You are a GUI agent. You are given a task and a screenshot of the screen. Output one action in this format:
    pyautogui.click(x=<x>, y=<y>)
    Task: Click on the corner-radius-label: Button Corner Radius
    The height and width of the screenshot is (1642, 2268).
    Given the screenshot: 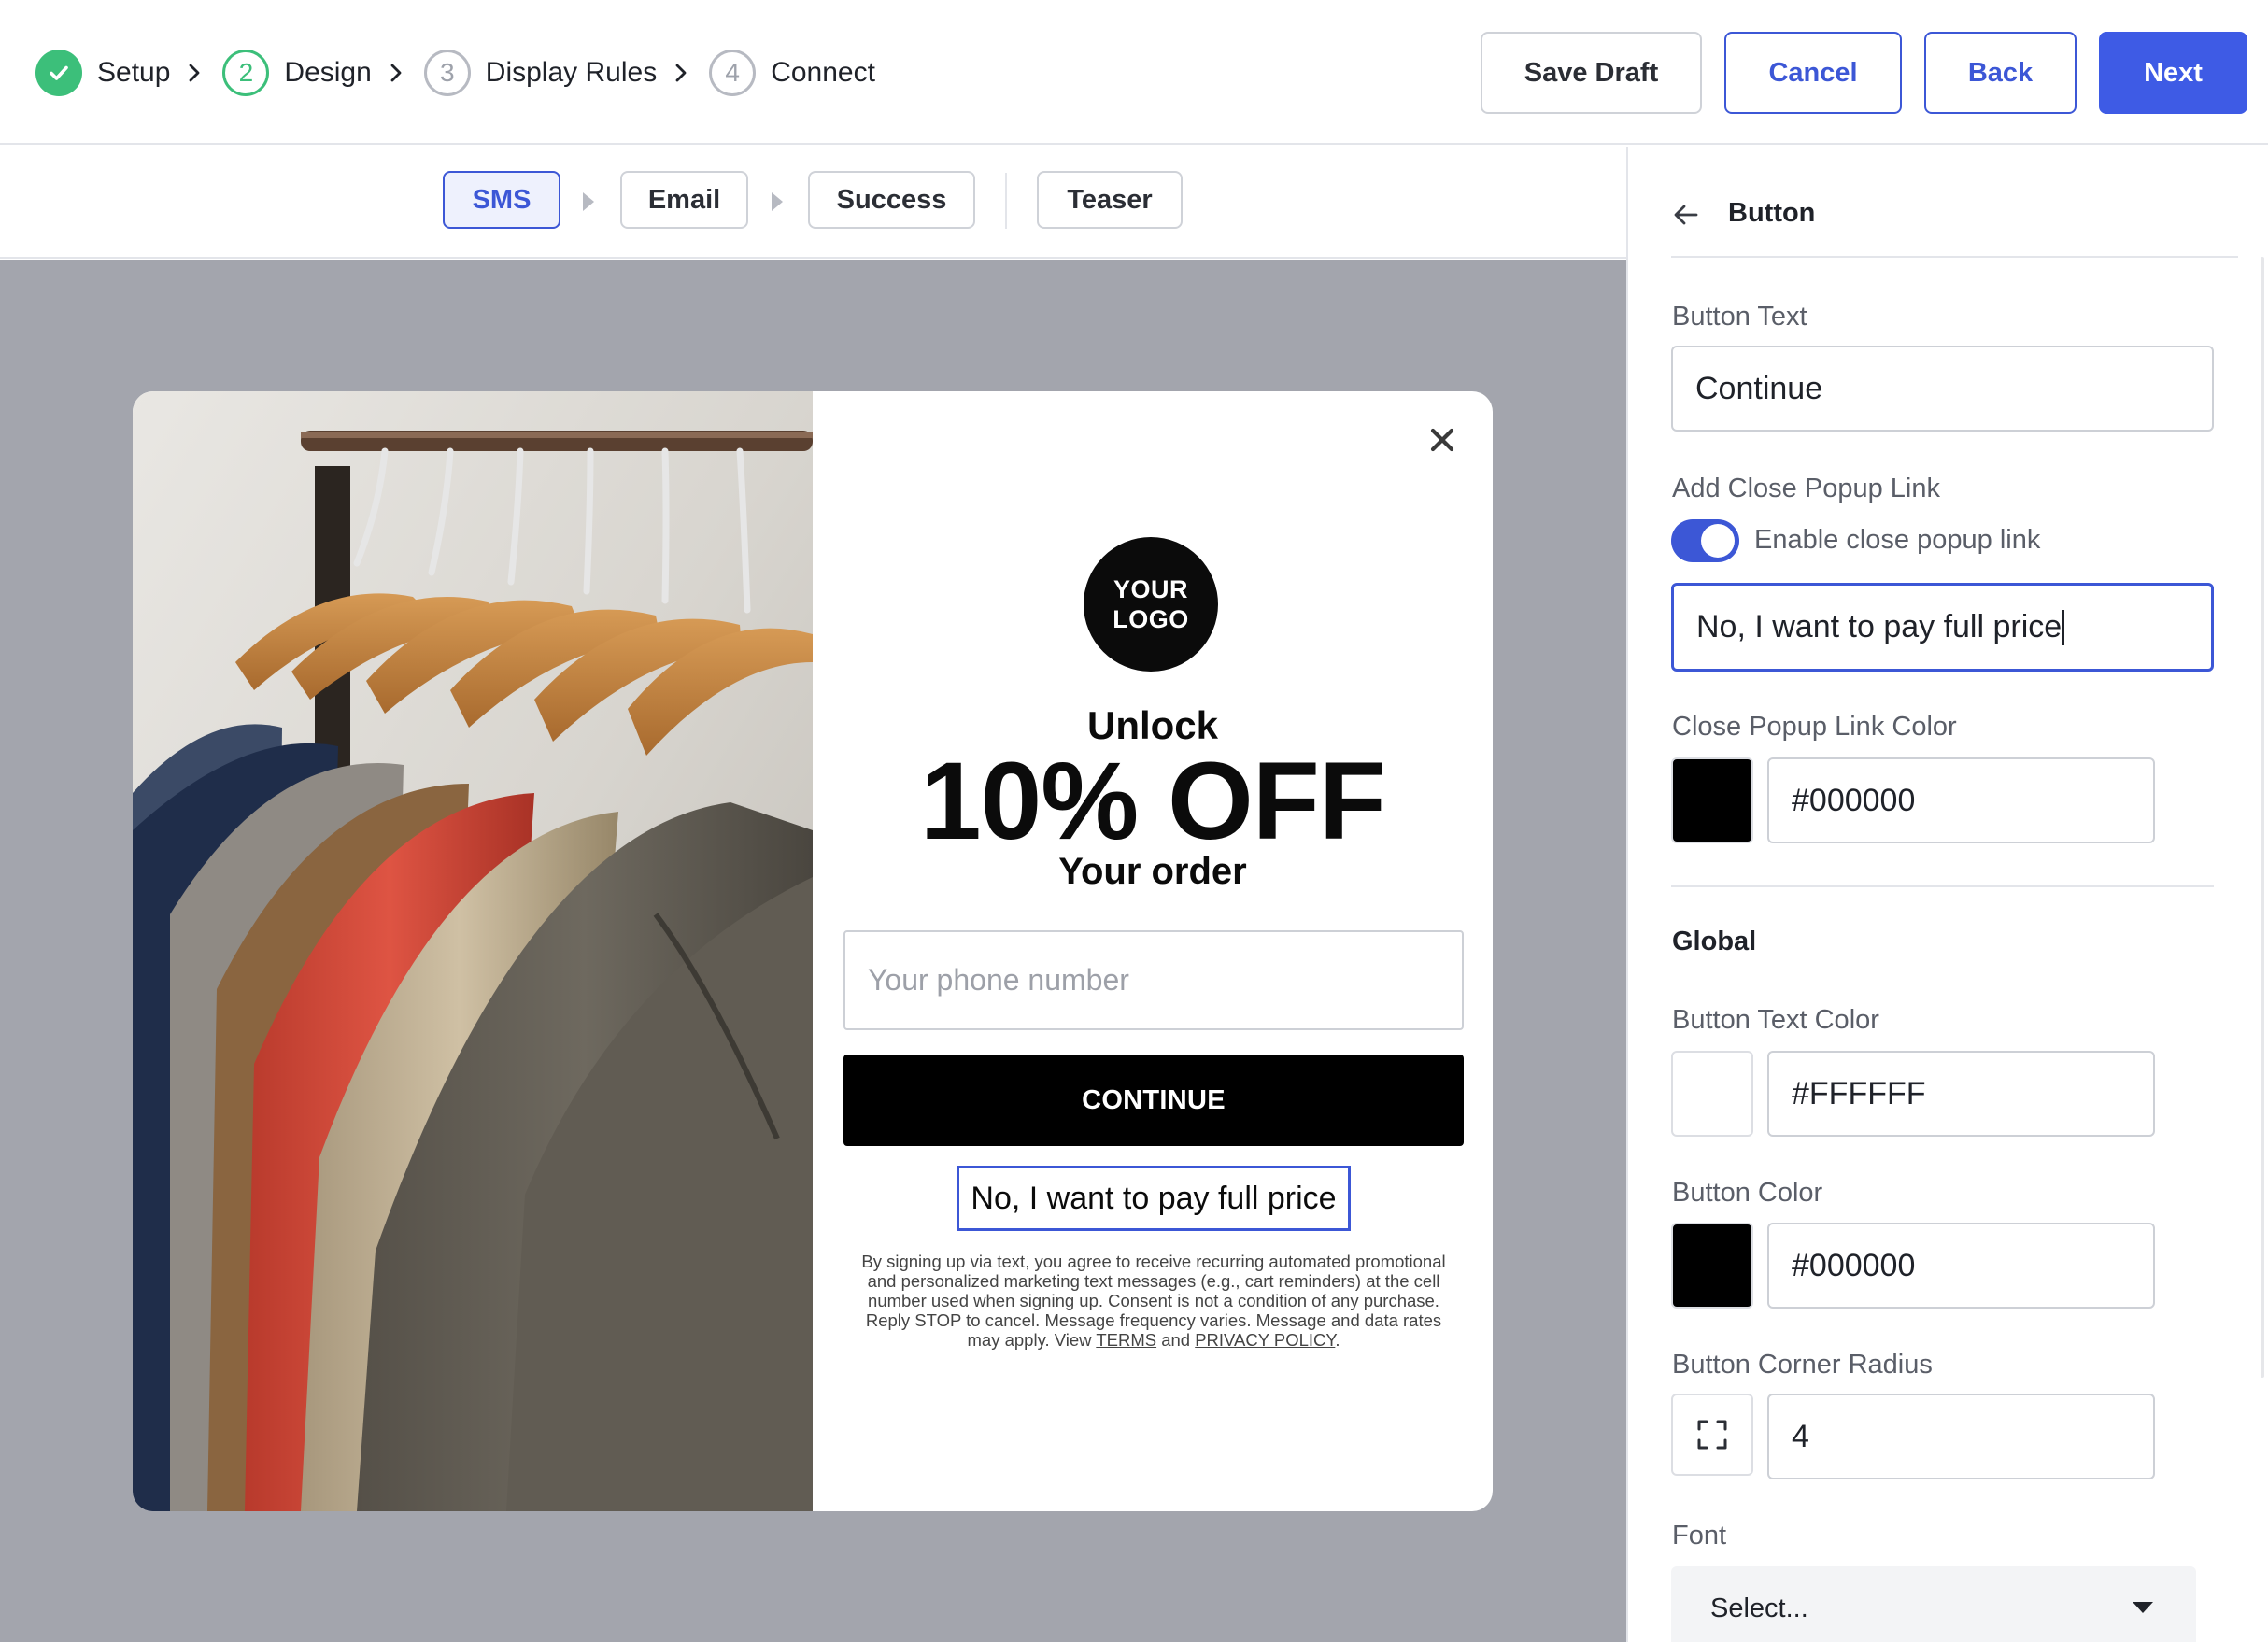 What is the action you would take?
    pyautogui.click(x=1802, y=1365)
    